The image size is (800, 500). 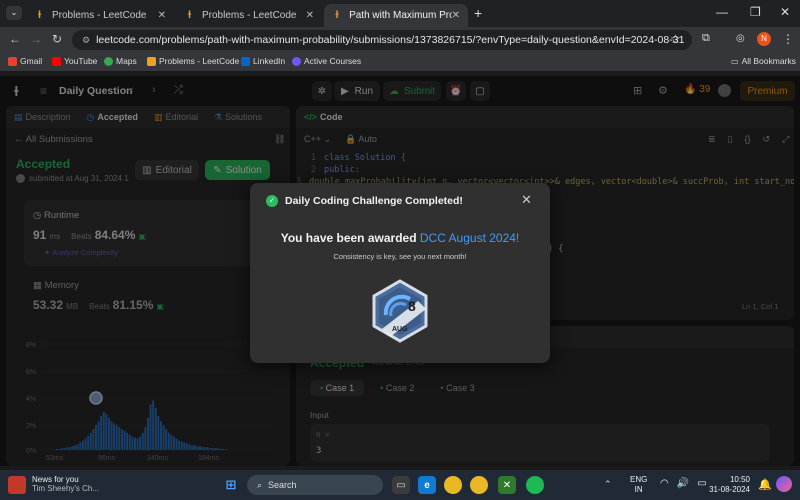 What do you see at coordinates (17, 485) in the screenshot?
I see `news-widget-icon` at bounding box center [17, 485].